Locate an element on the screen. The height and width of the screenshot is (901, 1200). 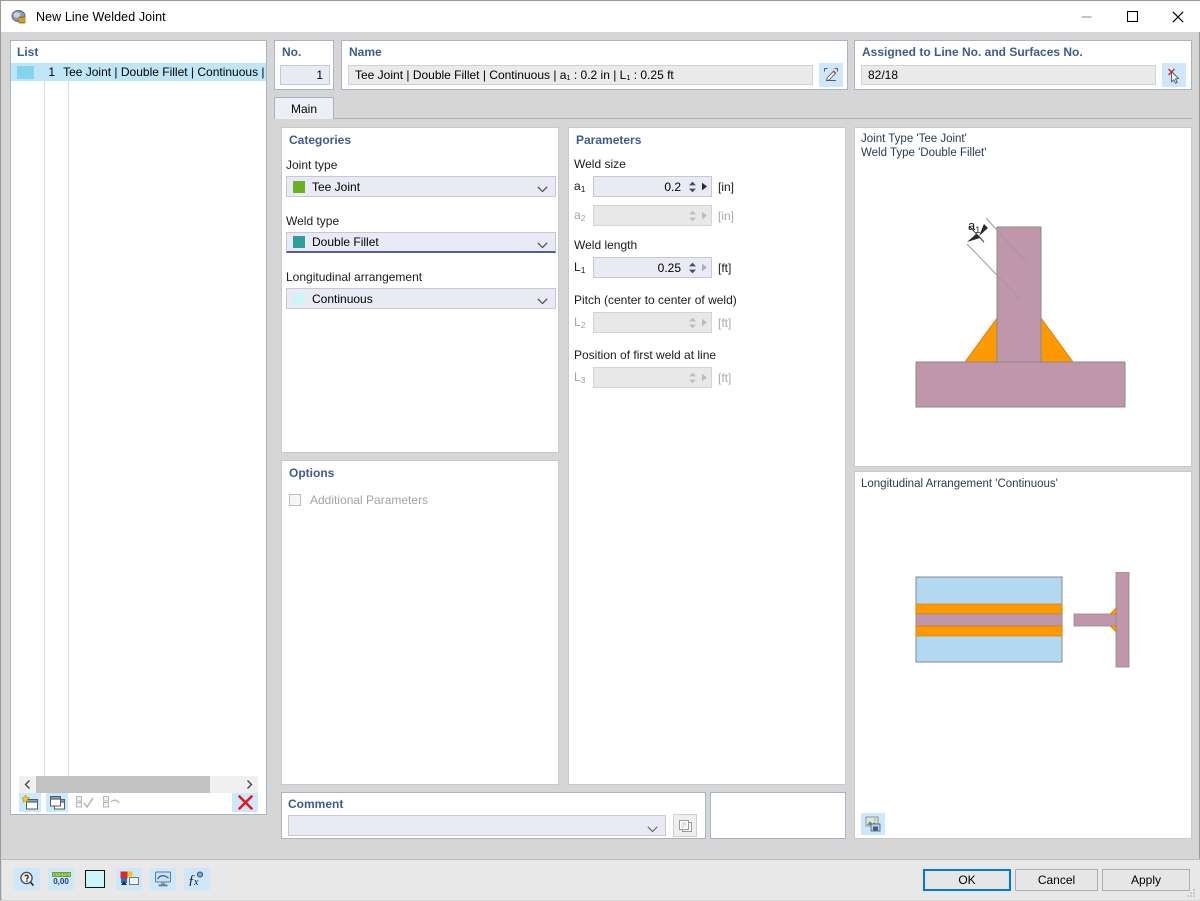
weld-type-select: Double Fillet is located at coordinates (421, 242).